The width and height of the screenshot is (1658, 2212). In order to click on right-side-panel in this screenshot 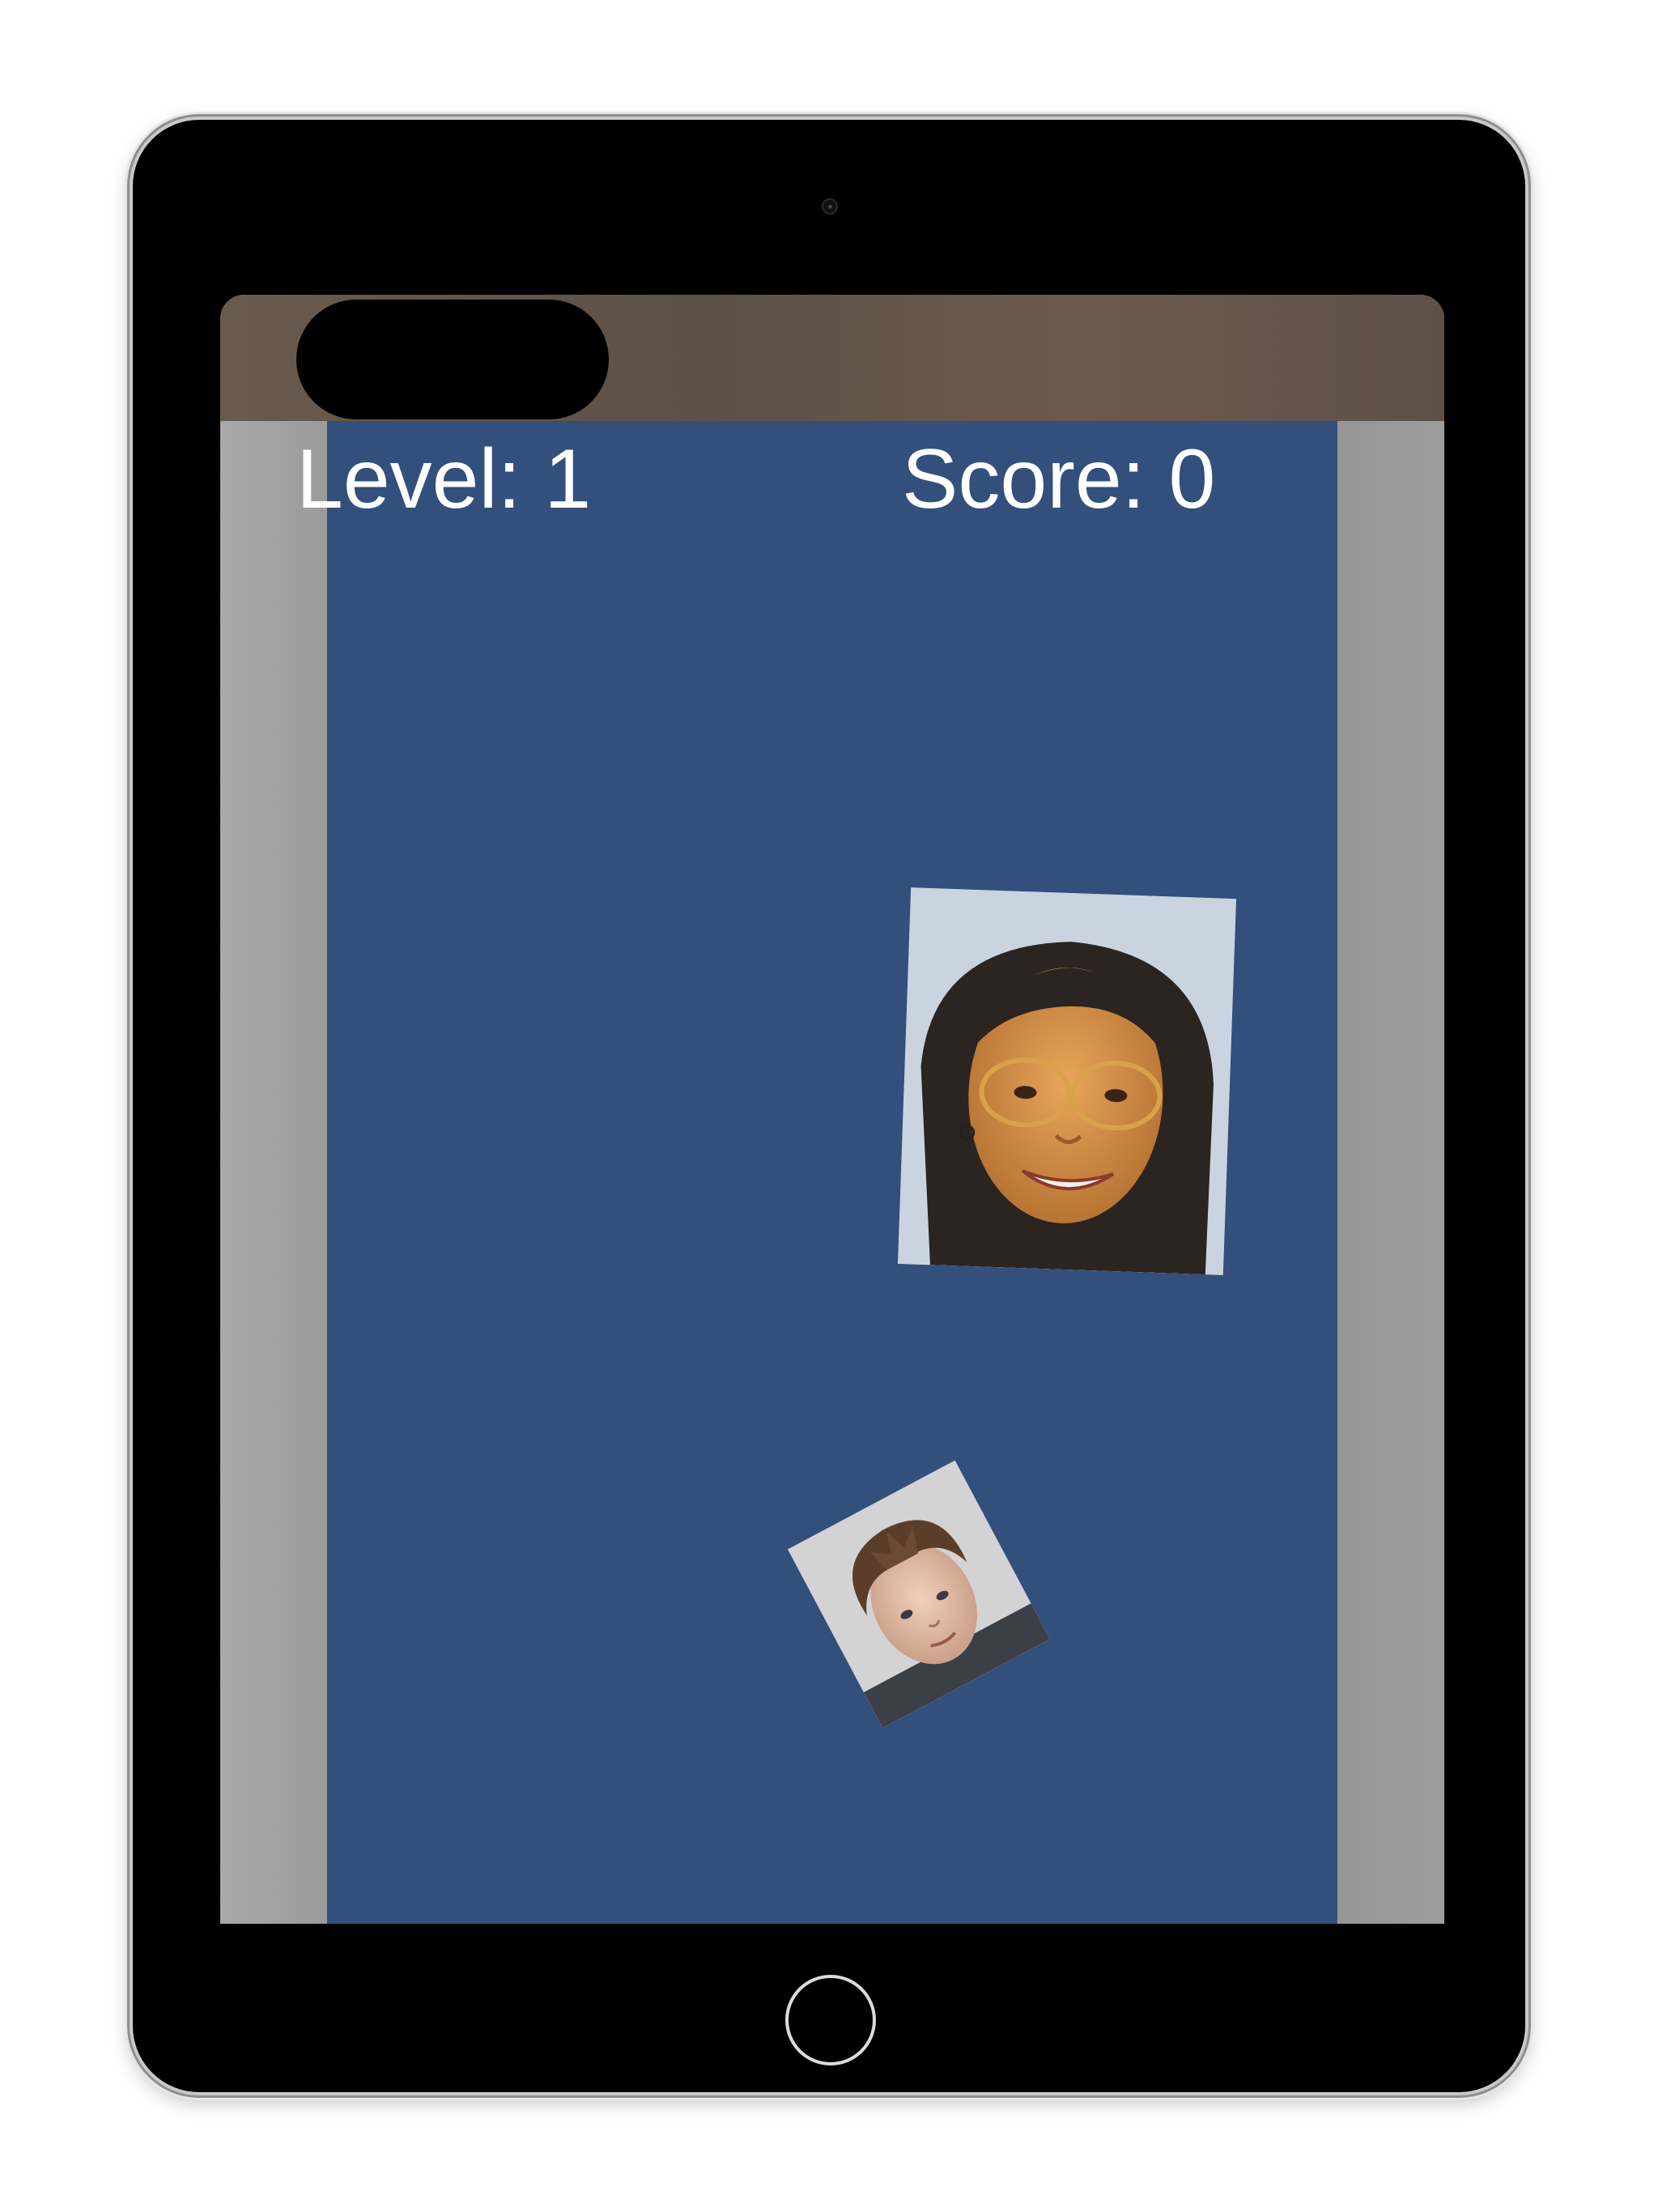, I will do `click(1390, 1110)`.